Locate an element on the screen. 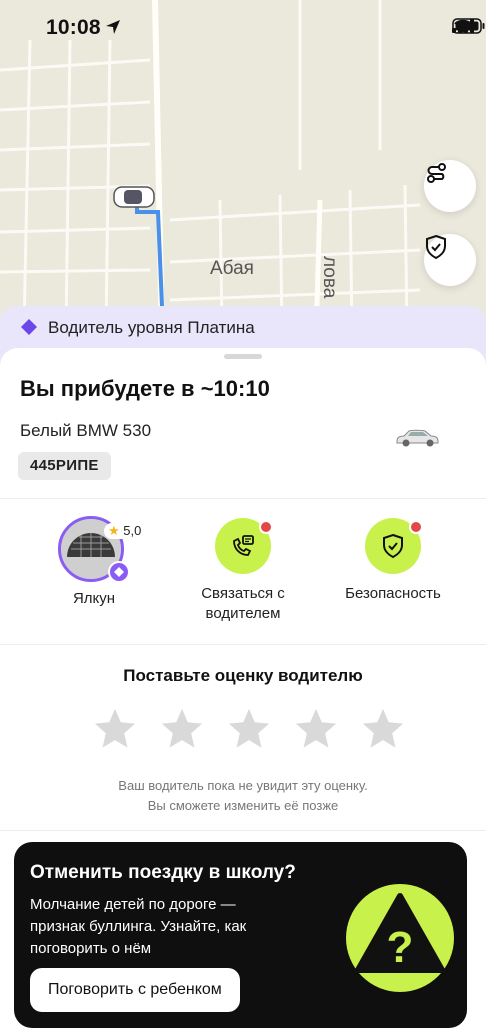  rating-star-3-icon is located at coordinates (249, 729).